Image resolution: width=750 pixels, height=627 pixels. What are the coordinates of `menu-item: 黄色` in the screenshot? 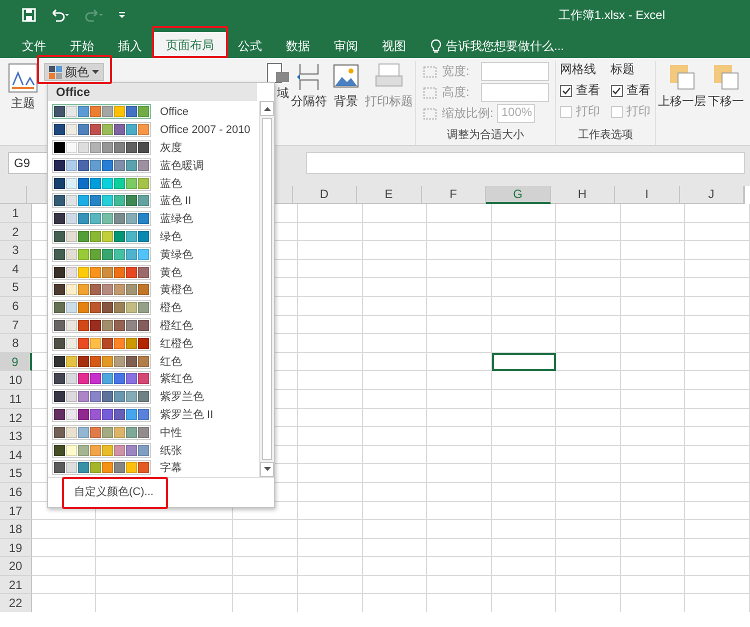 It's located at (171, 272).